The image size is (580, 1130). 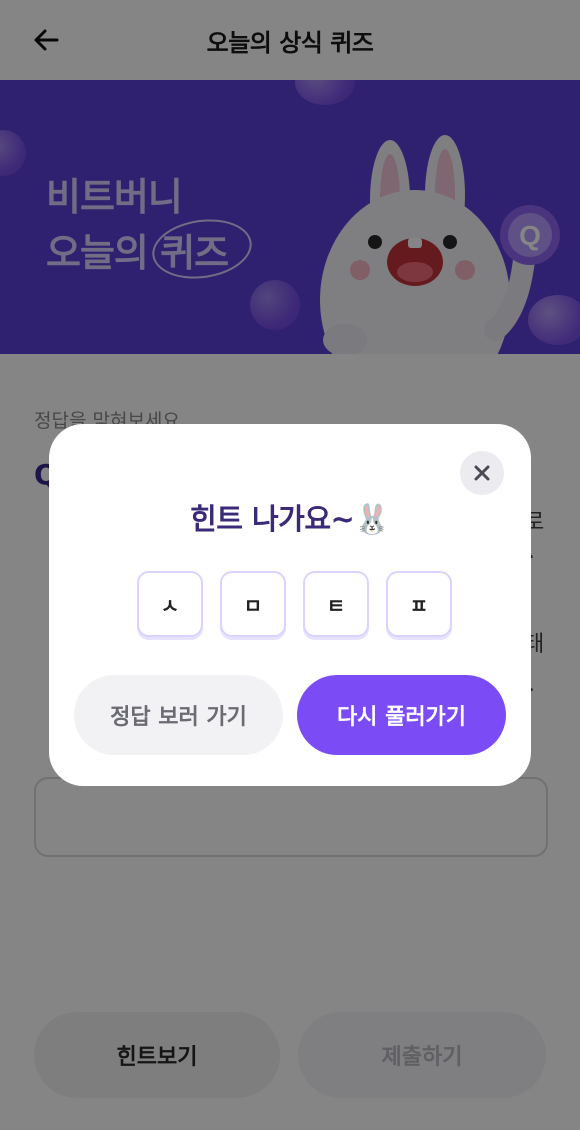 I want to click on hint-char-tile: ㅍ, so click(x=419, y=604).